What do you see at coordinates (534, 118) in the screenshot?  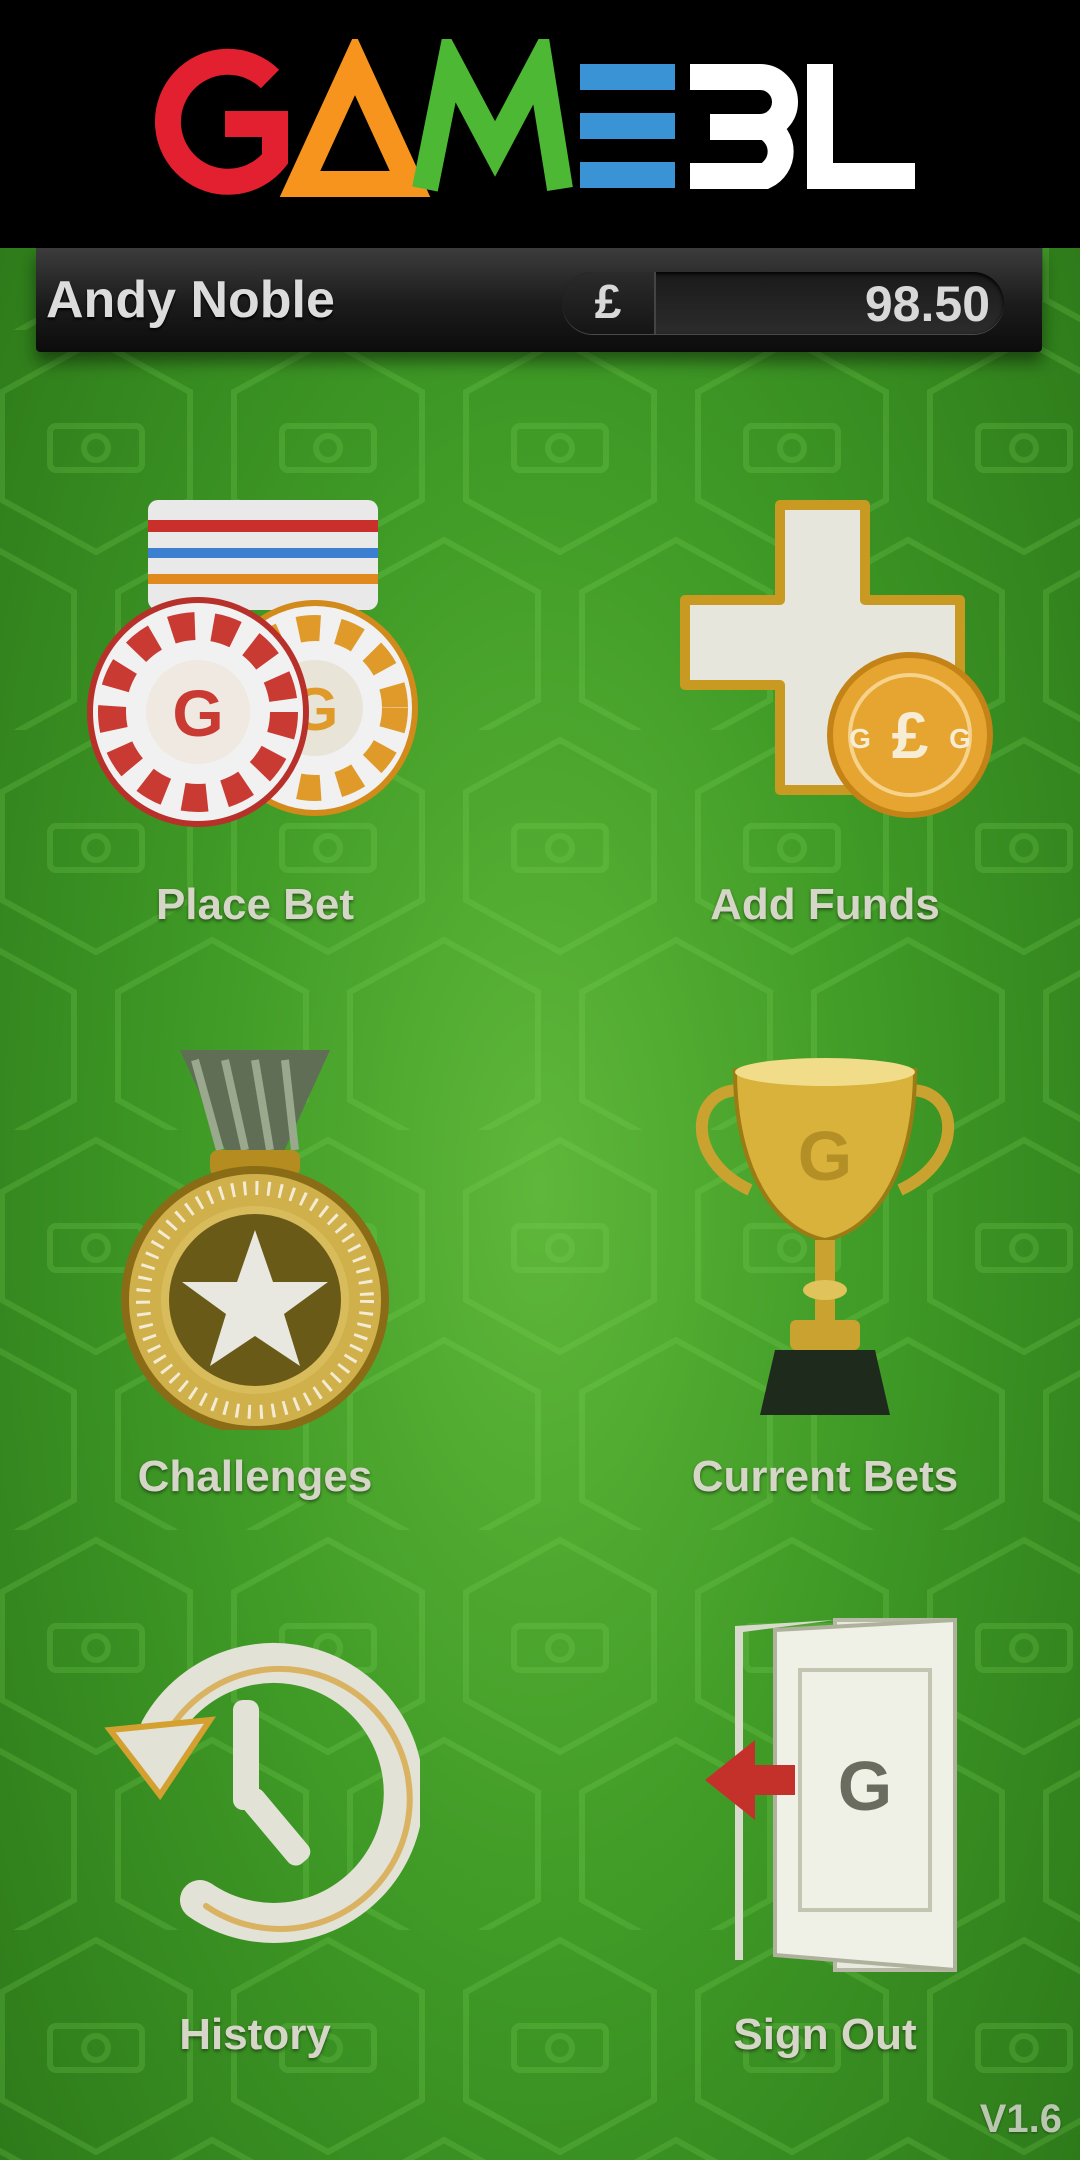 I see `gamebl-logo` at bounding box center [534, 118].